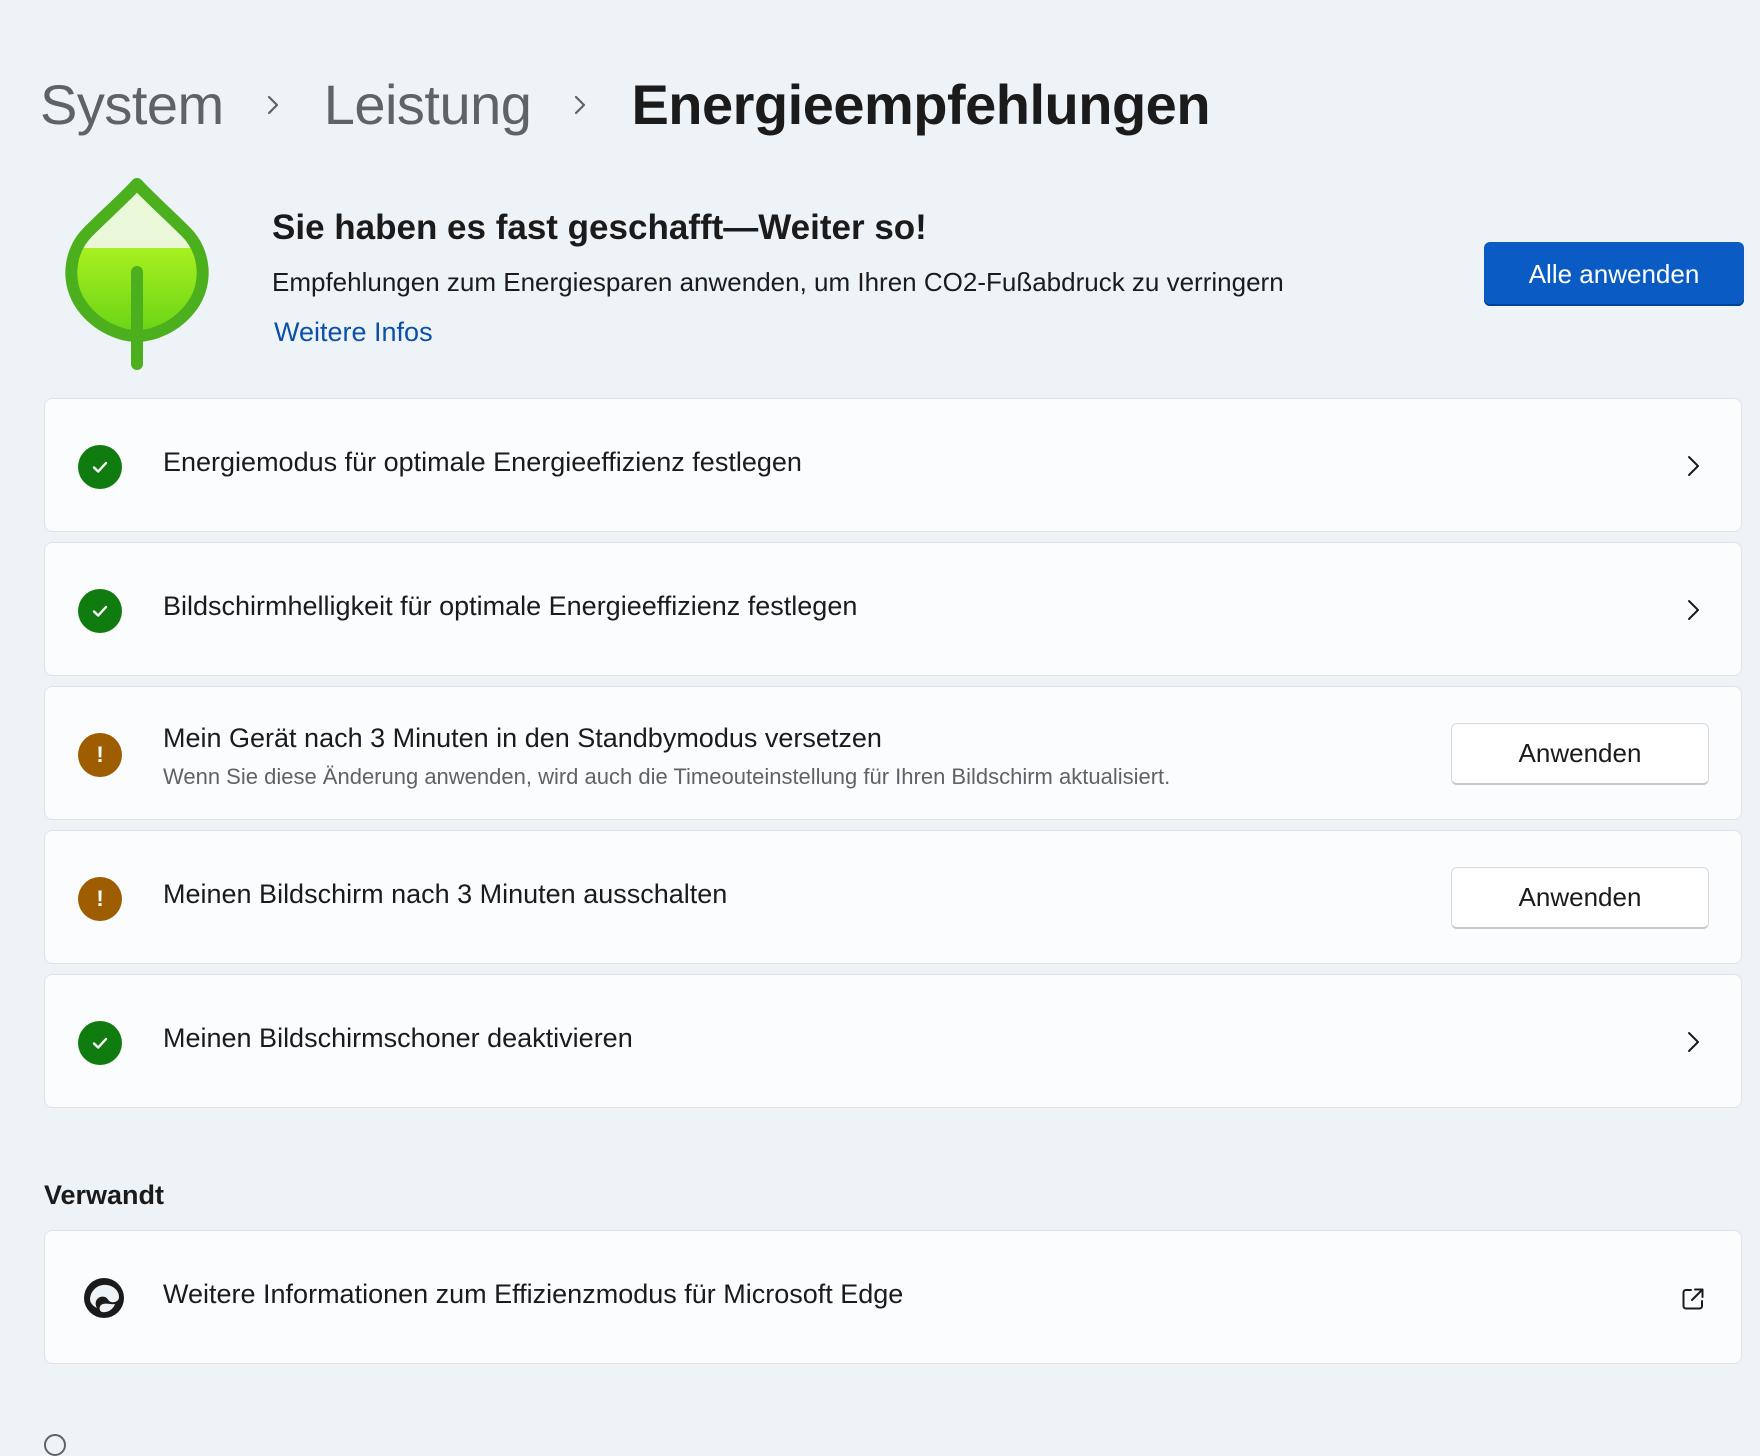 Image resolution: width=1760 pixels, height=1456 pixels. Describe the element at coordinates (55, 1445) in the screenshot. I see `partial-icon` at that location.